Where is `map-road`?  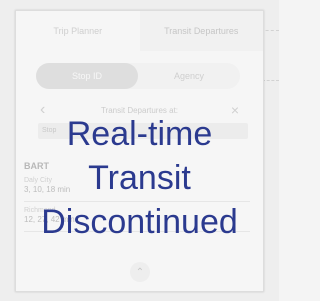
map-road is located at coordinates (270, 80).